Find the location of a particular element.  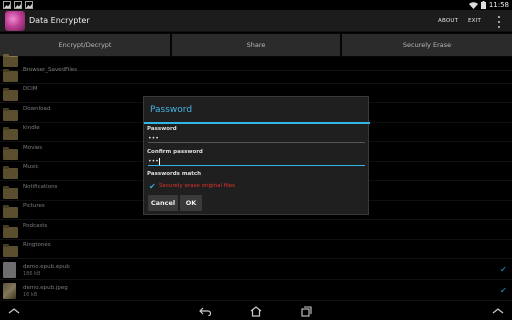

secure-erase-label: Securely erase original files is located at coordinates (197, 186).